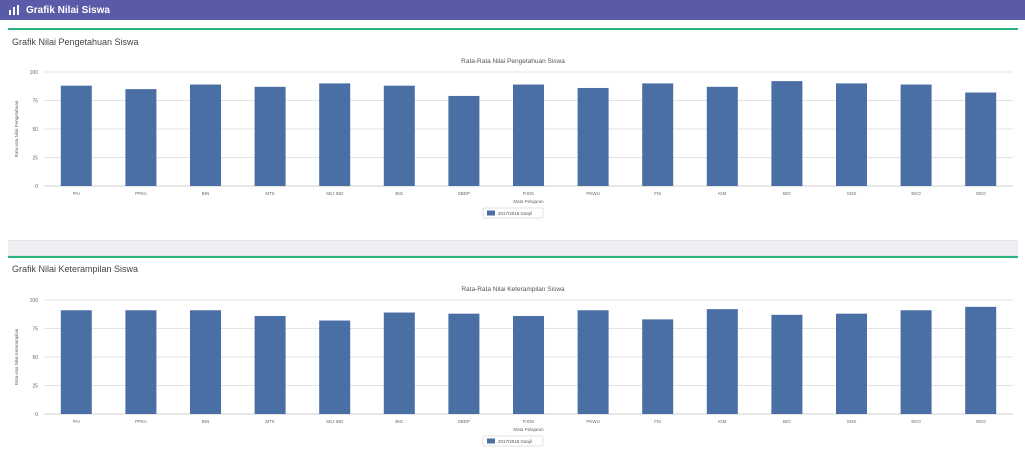 The image size is (1025, 460). What do you see at coordinates (75, 269) in the screenshot?
I see `panel-title-keterampilan: Grafik Nilai Keterampilan Siswa` at bounding box center [75, 269].